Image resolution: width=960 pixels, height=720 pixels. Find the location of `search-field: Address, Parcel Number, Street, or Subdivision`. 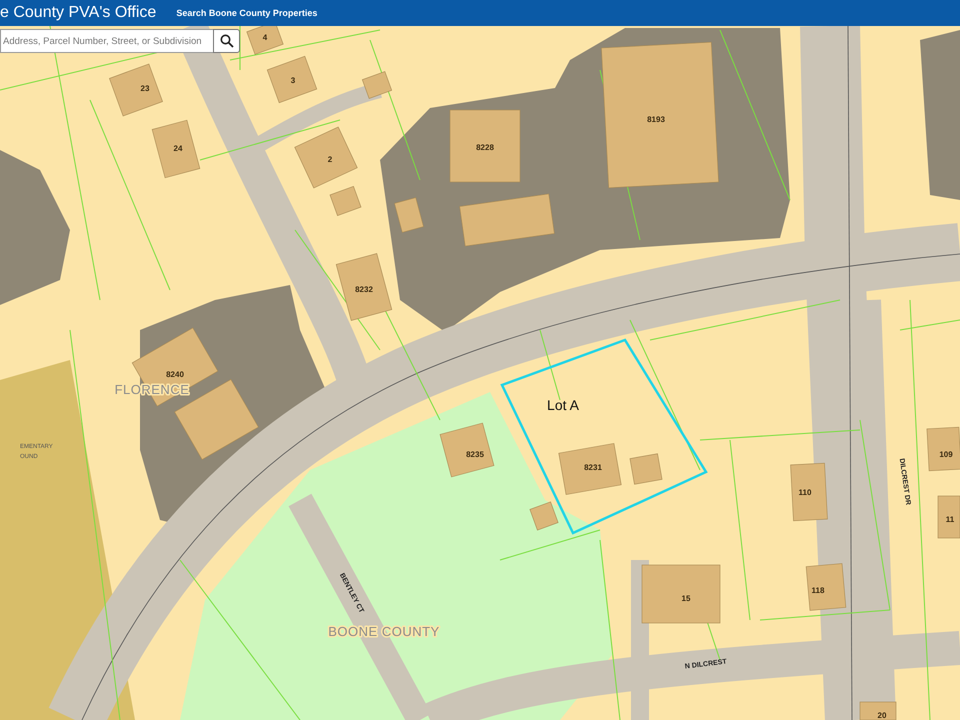

search-field: Address, Parcel Number, Street, or Subdivision is located at coordinates (106, 41).